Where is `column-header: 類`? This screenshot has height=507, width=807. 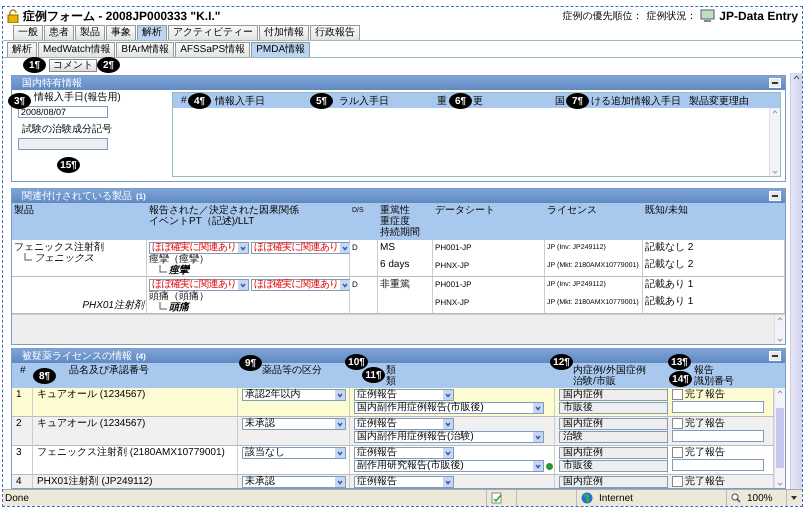 column-header: 類 is located at coordinates (391, 381).